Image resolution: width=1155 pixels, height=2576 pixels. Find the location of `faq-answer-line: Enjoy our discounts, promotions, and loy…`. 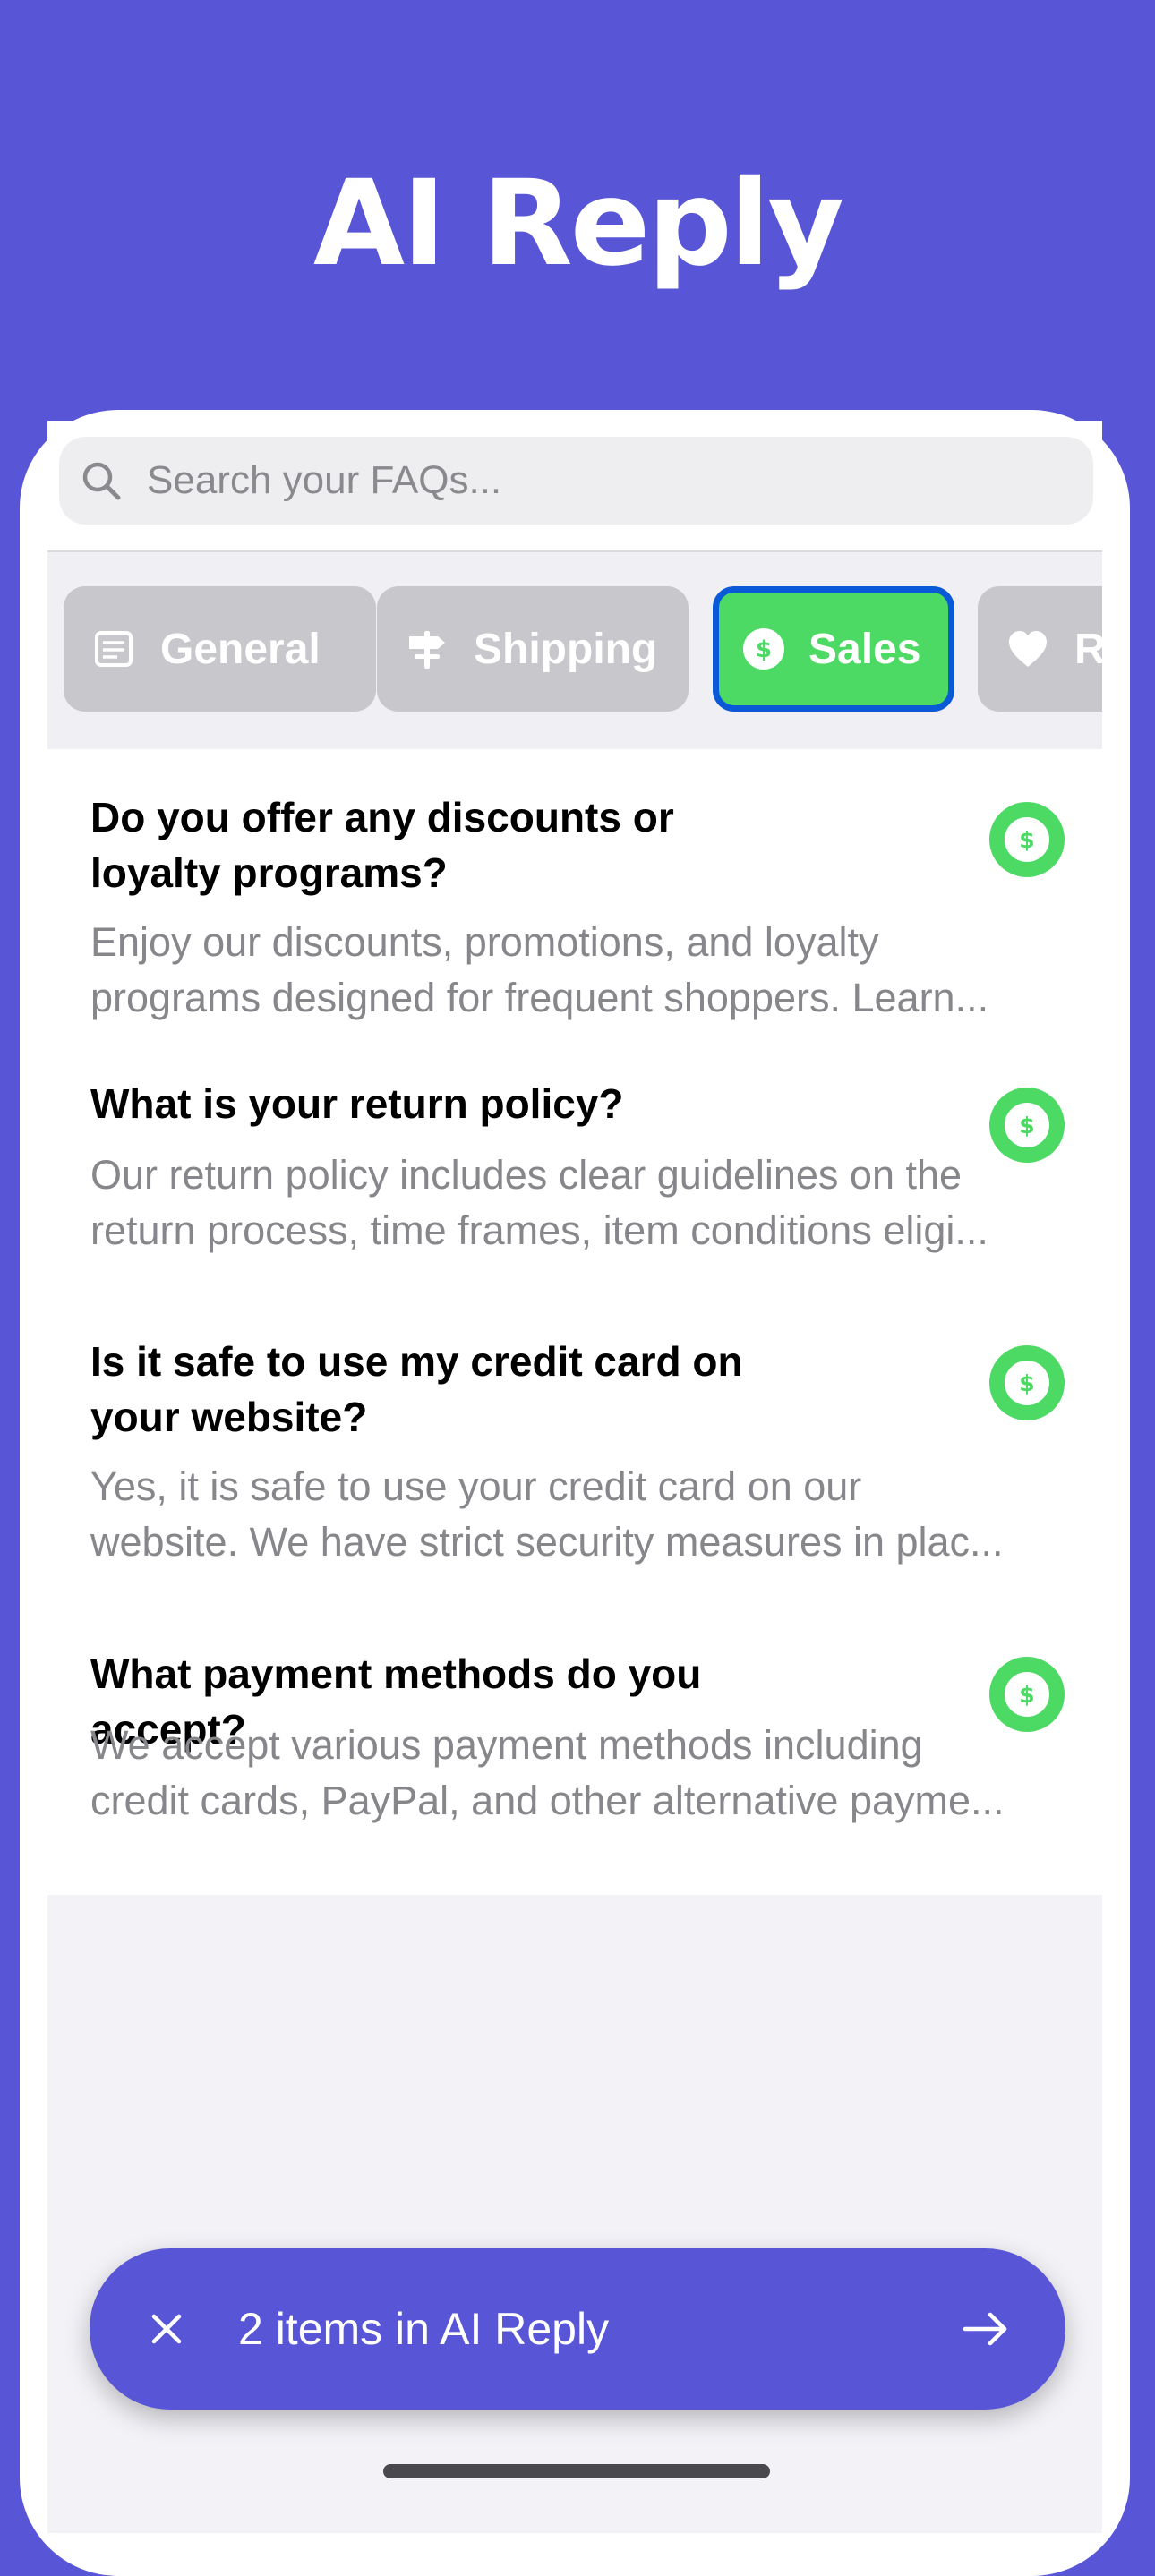

faq-answer-line: Enjoy our discounts, promotions, and loy… is located at coordinates (485, 942).